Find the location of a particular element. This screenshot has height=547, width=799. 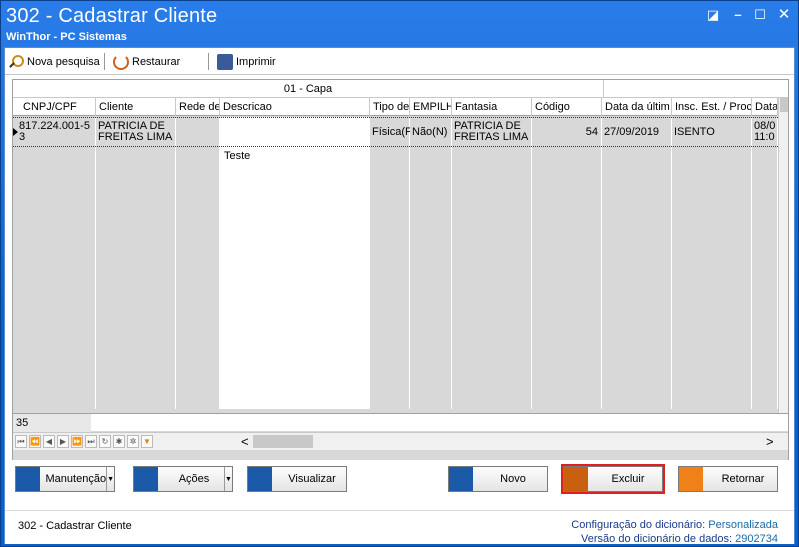

toolbar: Nova pesquisa Restaurar Imprimir is located at coordinates (399, 61).